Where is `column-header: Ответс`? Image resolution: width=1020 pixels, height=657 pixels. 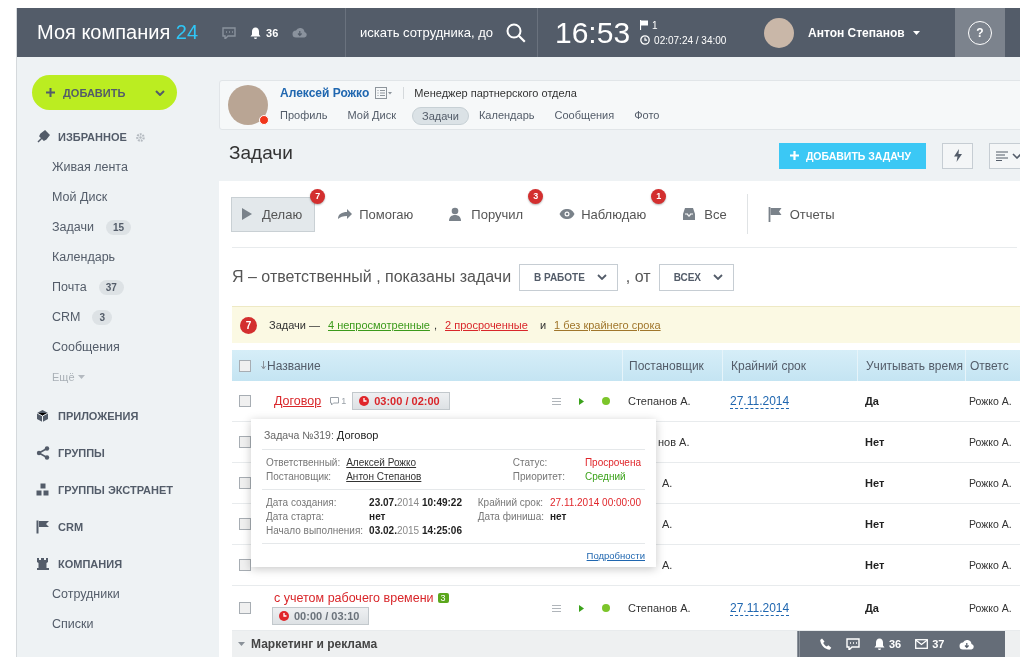
column-header: Ответс is located at coordinates (989, 365).